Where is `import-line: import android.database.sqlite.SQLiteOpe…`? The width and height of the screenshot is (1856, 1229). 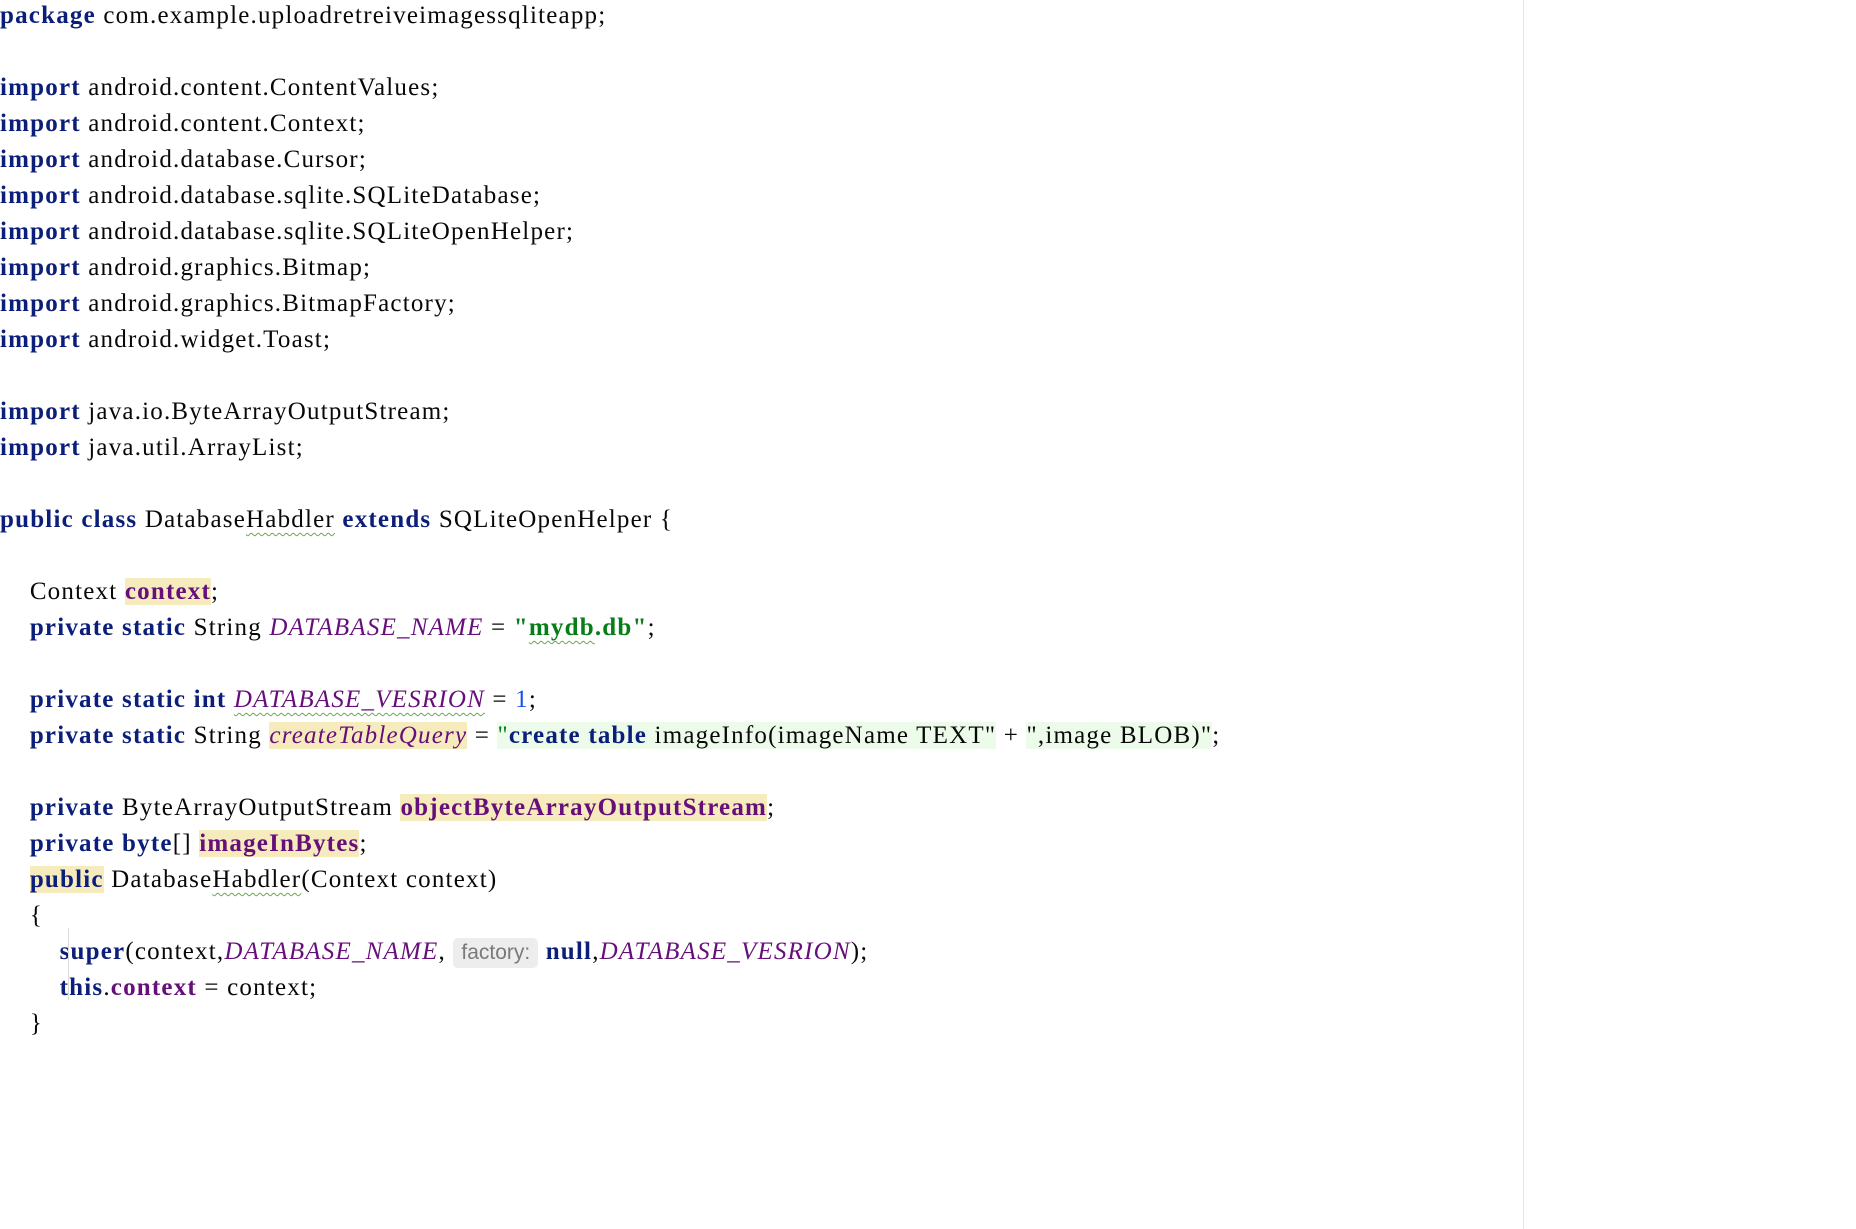 import-line: import android.database.sqlite.SQLiteOpe… is located at coordinates (287, 232).